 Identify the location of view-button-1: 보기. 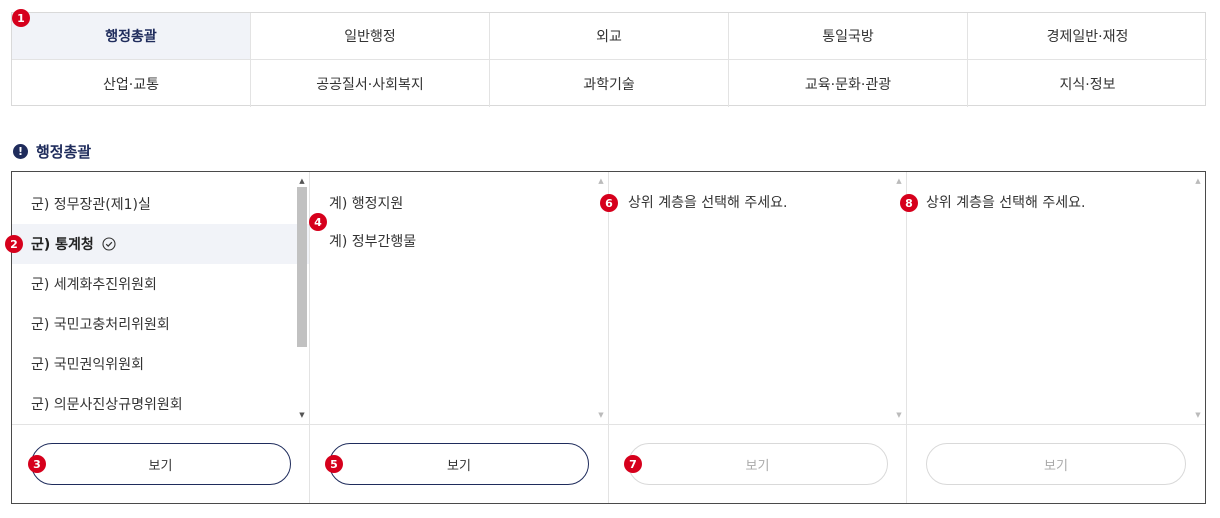
(160, 464).